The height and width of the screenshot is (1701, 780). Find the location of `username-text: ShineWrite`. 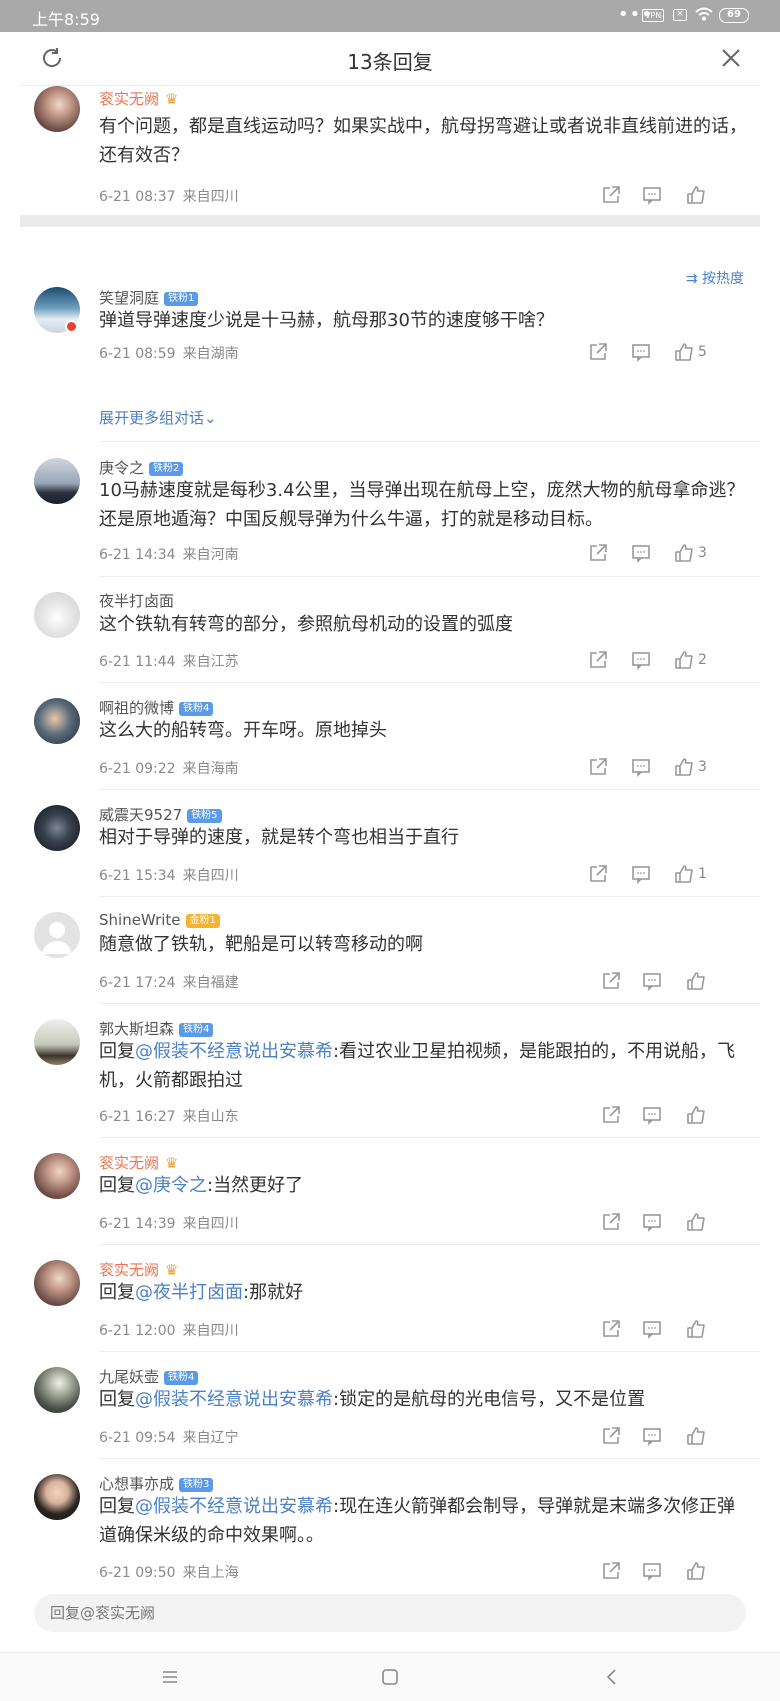

username-text: ShineWrite is located at coordinates (140, 920).